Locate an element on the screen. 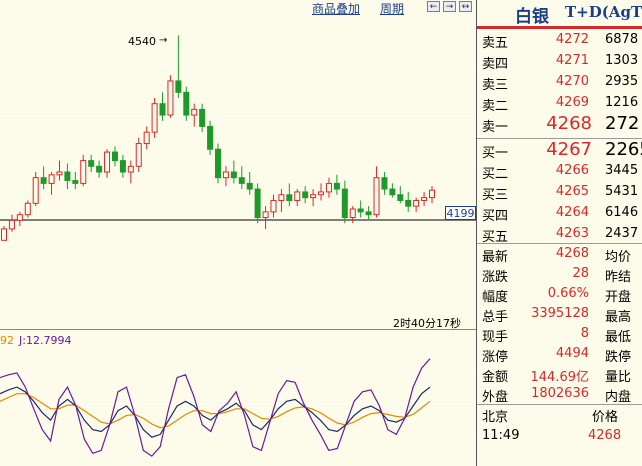  stat-right-label: 开盘 is located at coordinates (618, 297).